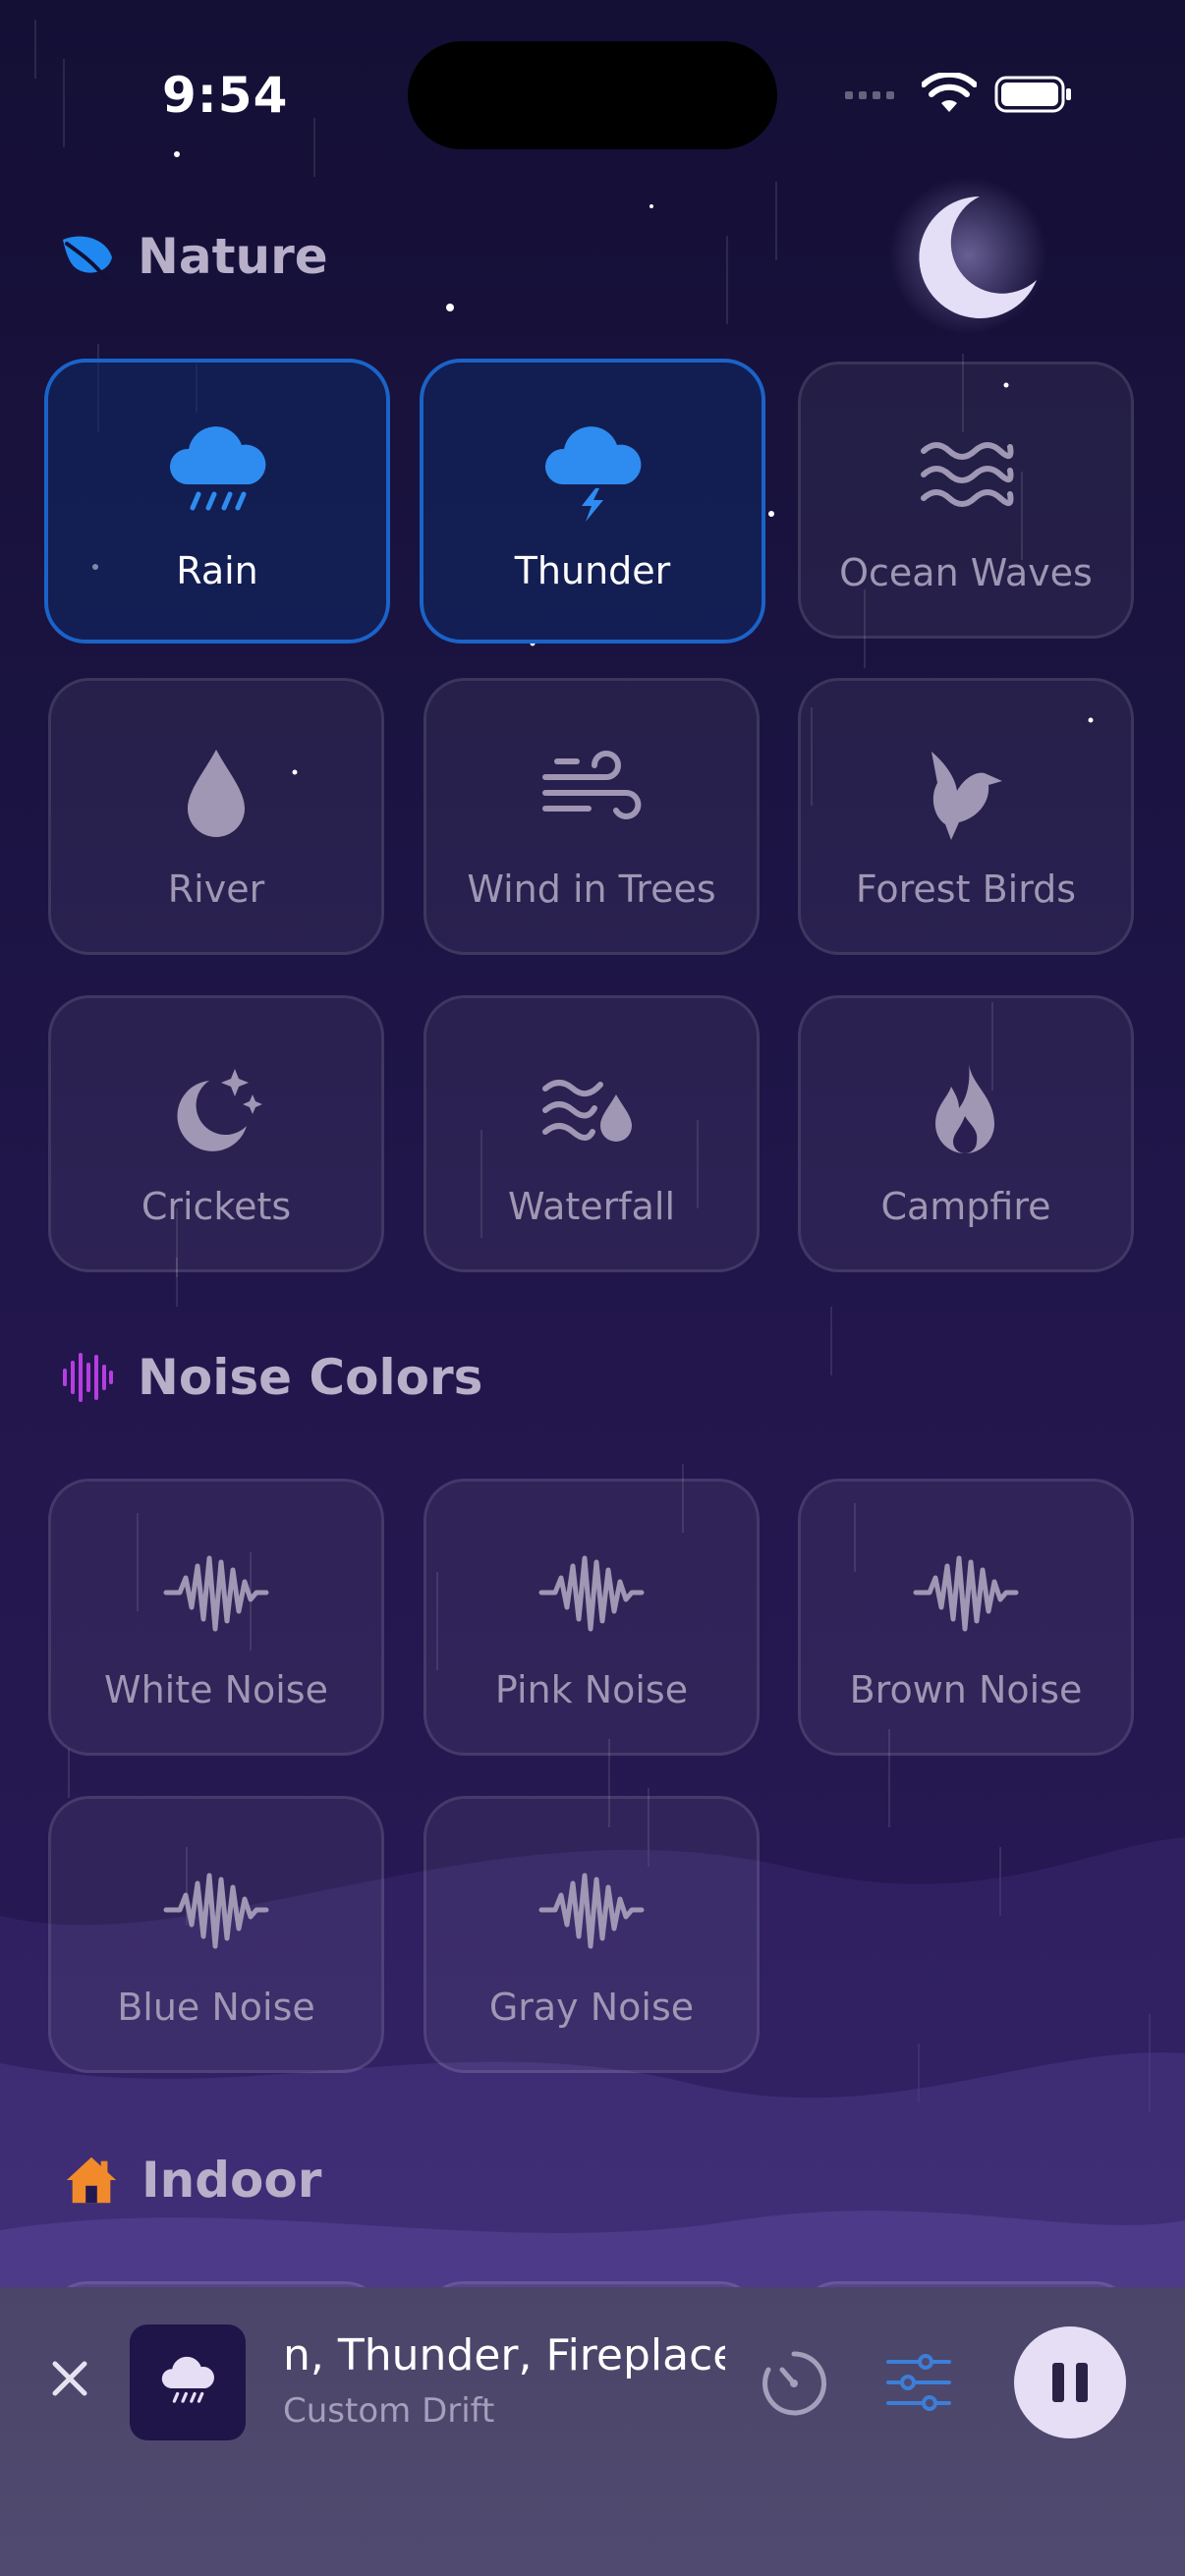  I want to click on now-playing-subtitle: Custom Drift, so click(389, 2411).